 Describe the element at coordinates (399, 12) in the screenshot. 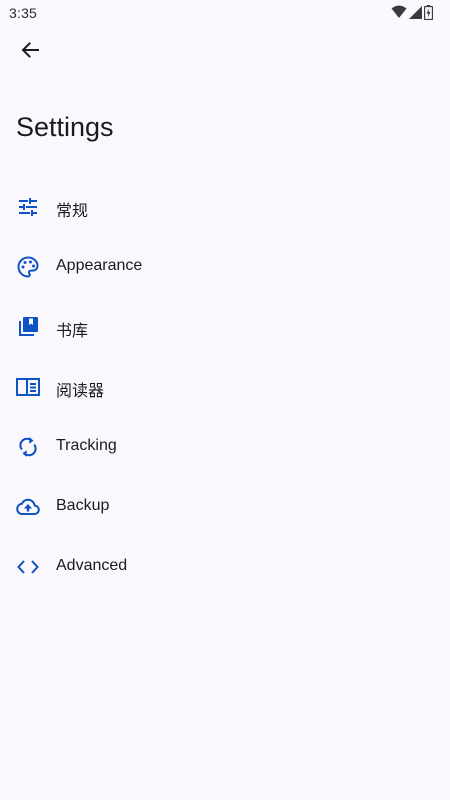

I see `wifi-icon` at that location.